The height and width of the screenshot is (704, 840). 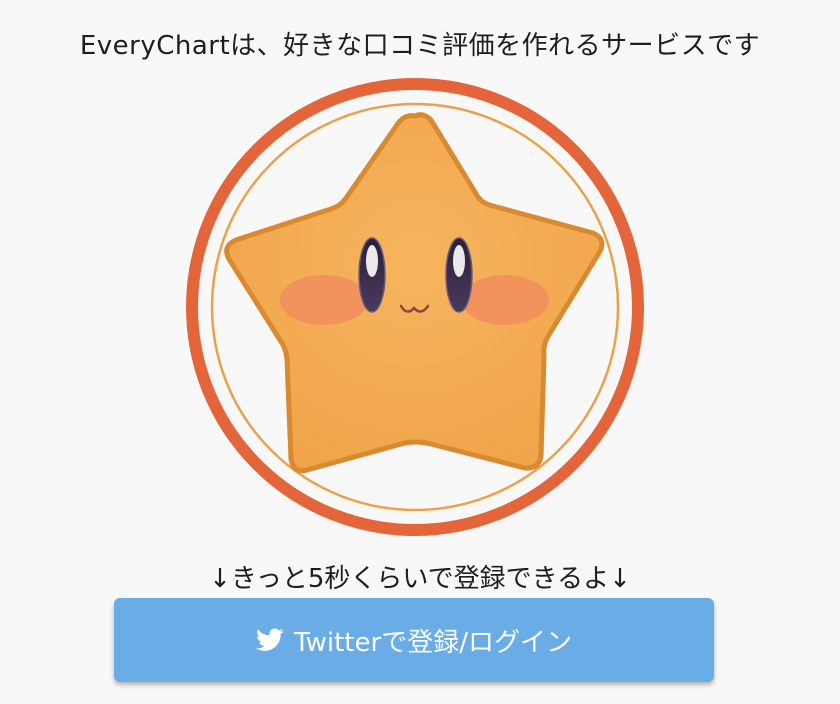 I want to click on twitter-login-button: Twitterで登録/ログイン, so click(x=414, y=640).